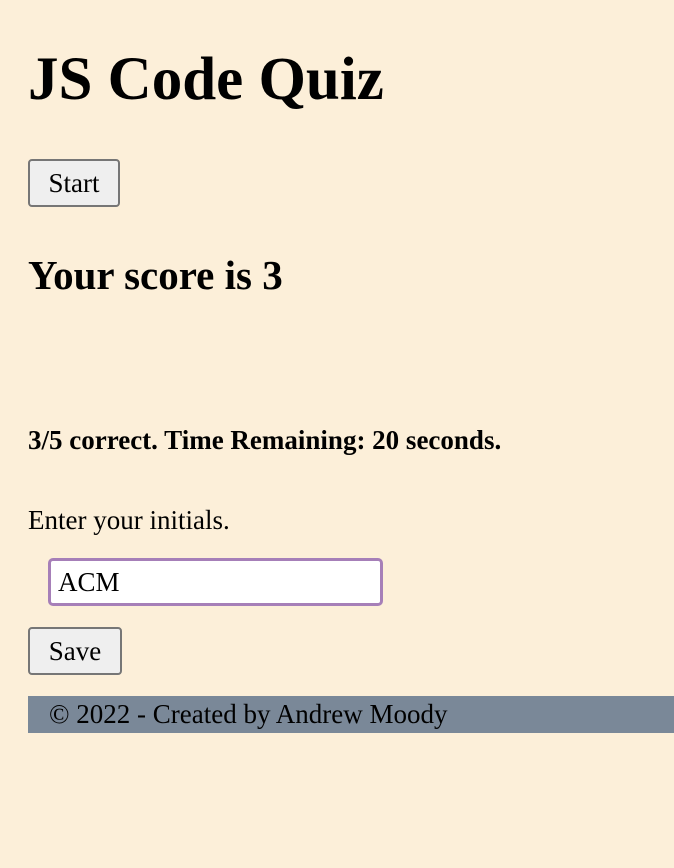 The image size is (674, 868). I want to click on score-heading: Your score is 3, so click(155, 275).